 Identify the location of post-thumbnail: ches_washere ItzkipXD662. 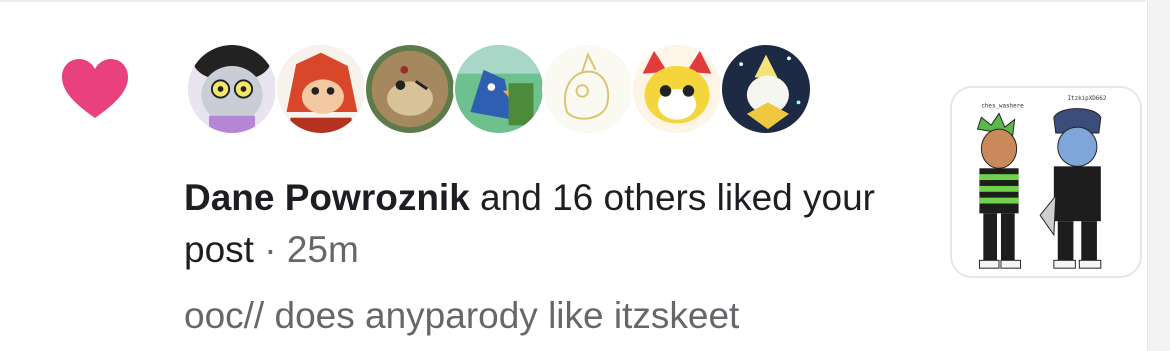
(1046, 182).